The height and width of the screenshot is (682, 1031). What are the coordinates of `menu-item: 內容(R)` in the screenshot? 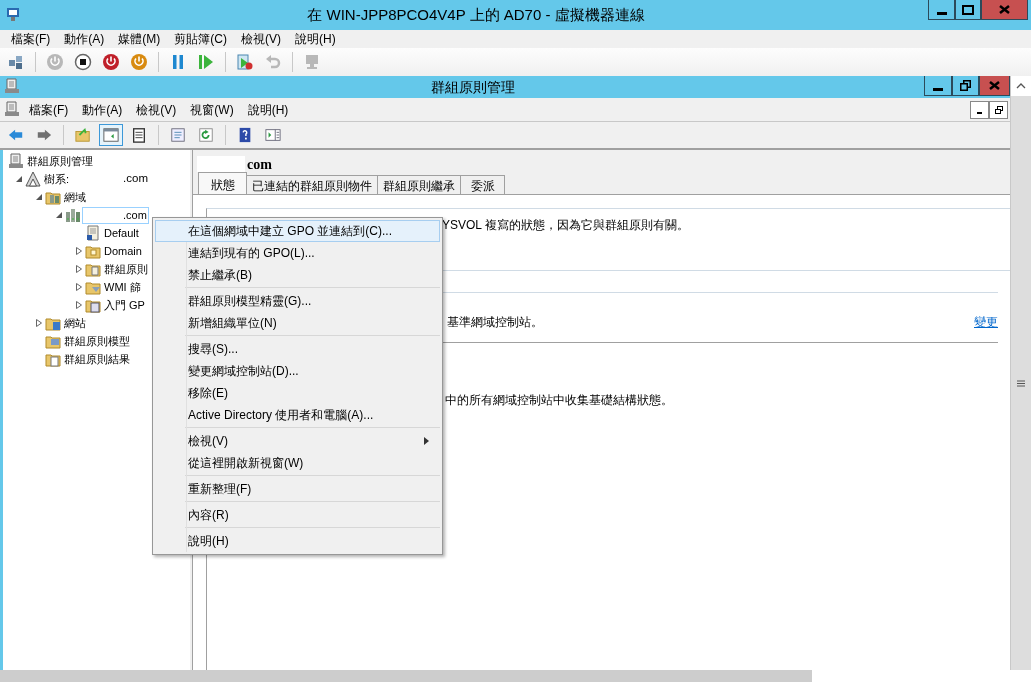 It's located at (297, 515).